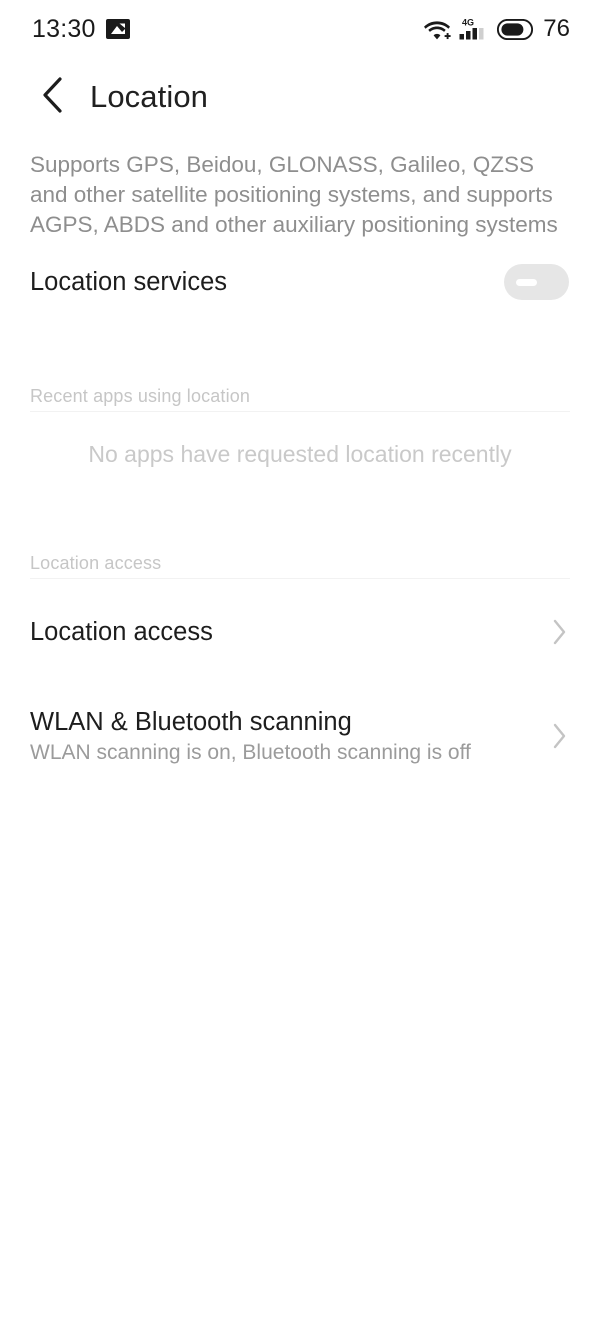  Describe the element at coordinates (300, 411) in the screenshot. I see `divider-recent-apps` at that location.